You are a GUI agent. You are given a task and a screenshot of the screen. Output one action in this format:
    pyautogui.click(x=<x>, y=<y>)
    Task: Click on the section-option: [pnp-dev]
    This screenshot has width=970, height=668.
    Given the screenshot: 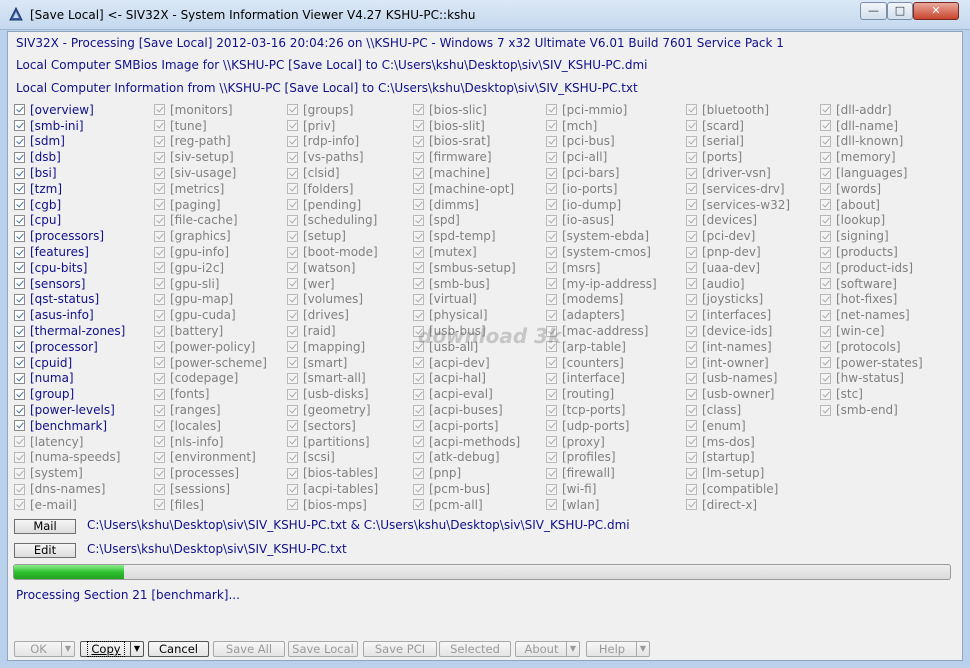 What is the action you would take?
    pyautogui.click(x=738, y=252)
    